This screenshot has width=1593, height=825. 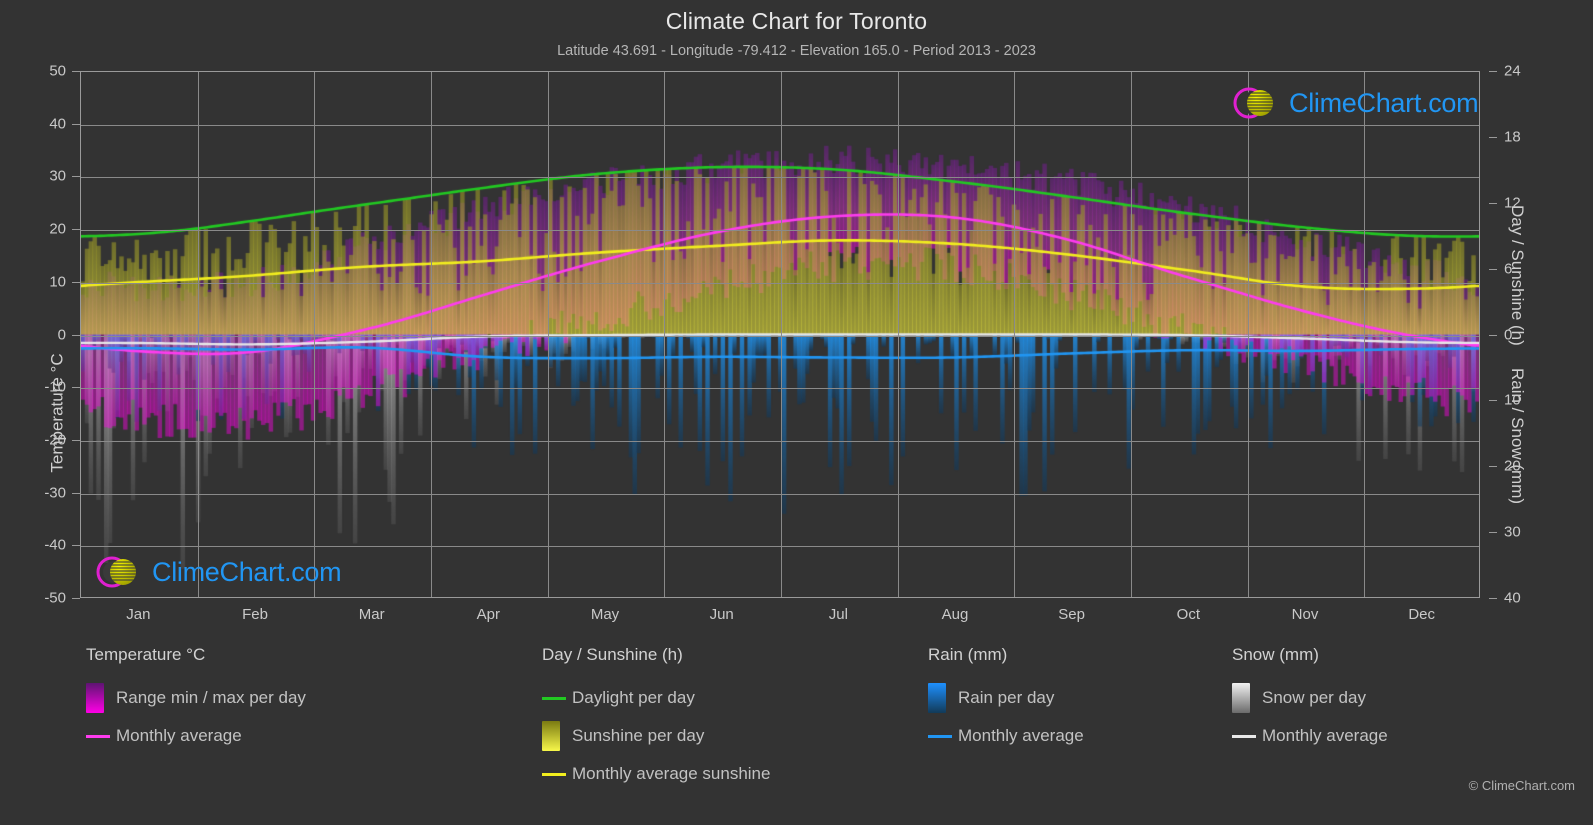 I want to click on x-axis-tick: Jan, so click(x=138, y=614).